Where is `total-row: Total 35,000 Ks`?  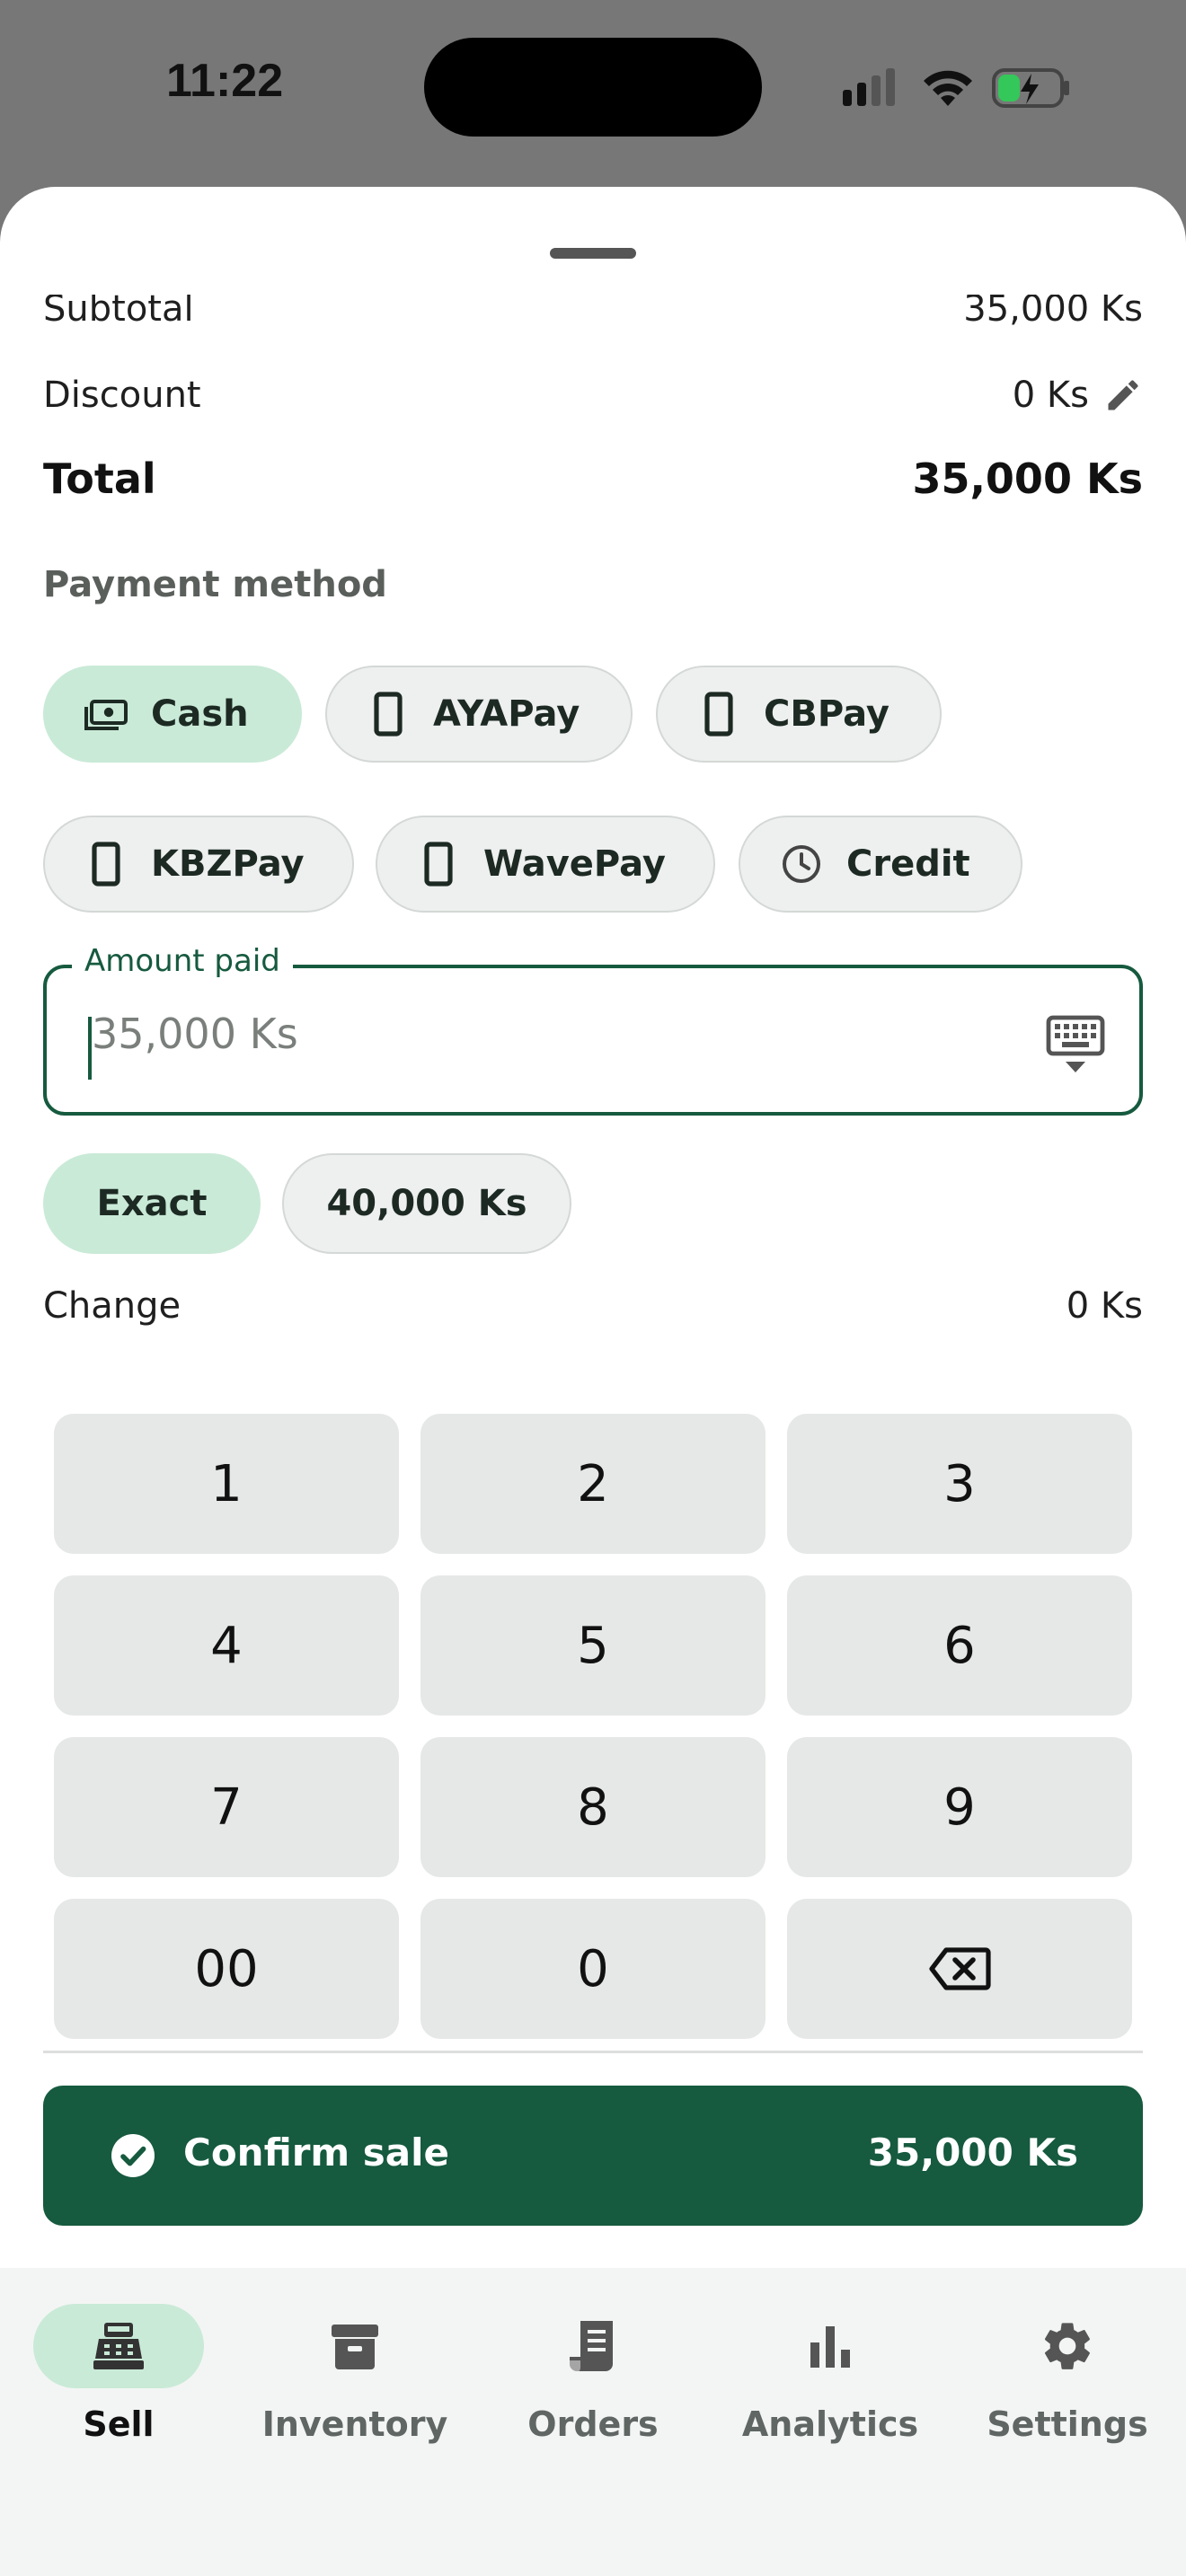
total-row: Total 35,000 Ks is located at coordinates (593, 479).